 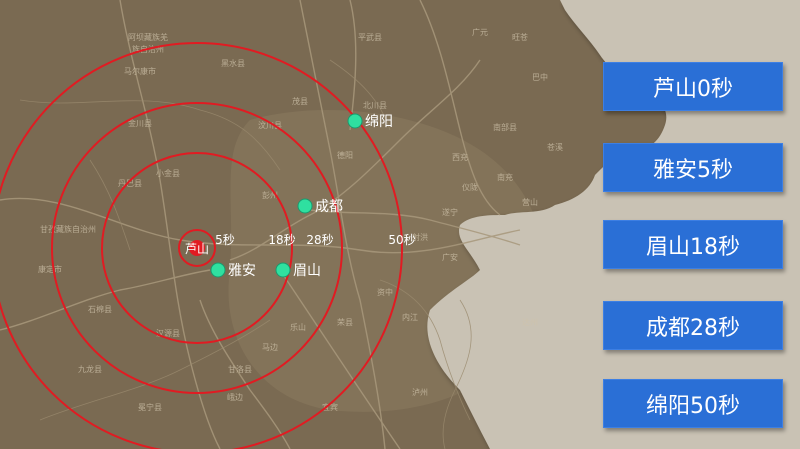 What do you see at coordinates (242, 271) in the screenshot?
I see `city-label: 雅安` at bounding box center [242, 271].